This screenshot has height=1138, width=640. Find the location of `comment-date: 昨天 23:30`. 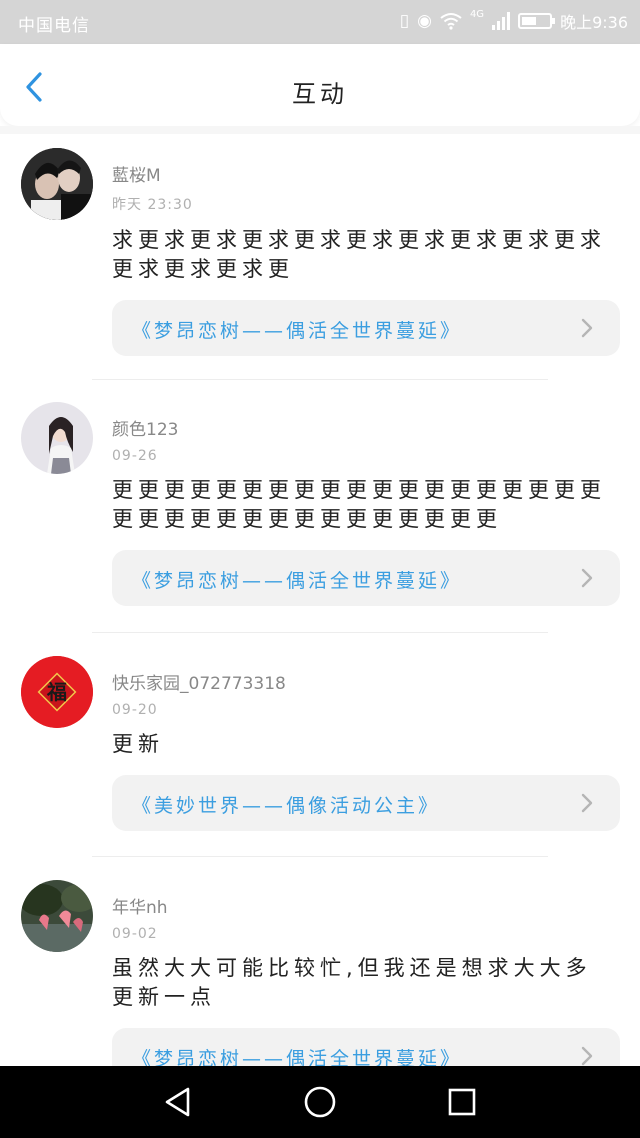

comment-date: 昨天 23:30 is located at coordinates (152, 205).